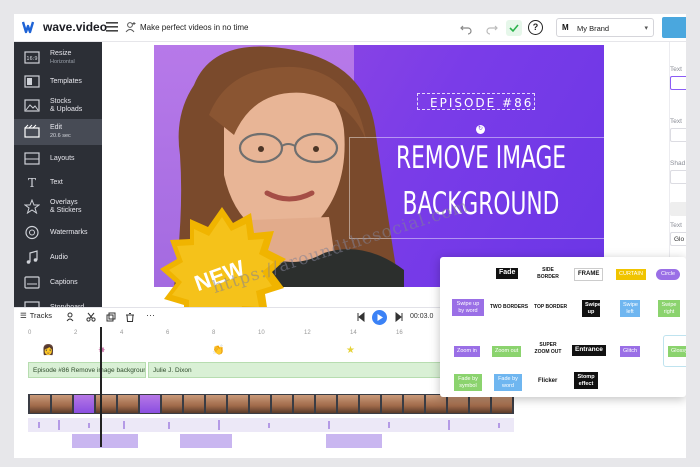 Image resolution: width=700 pixels, height=467 pixels. Describe the element at coordinates (66, 81) in the screenshot. I see `sidebar-item-label: Templates` at that location.